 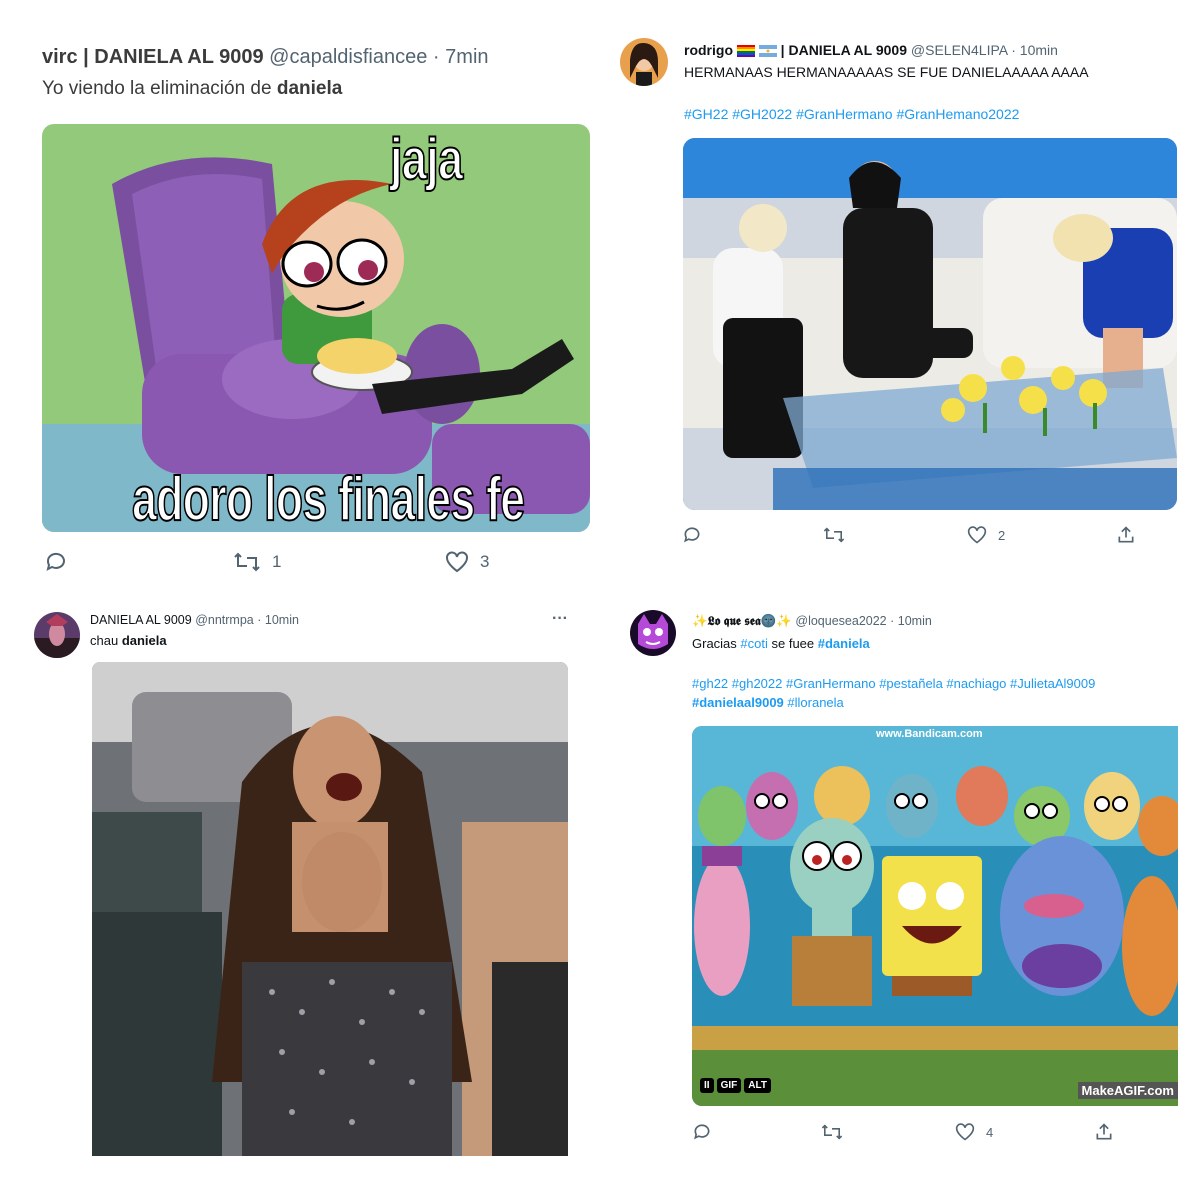 What do you see at coordinates (990, 1132) in the screenshot?
I see `like-count: 4` at bounding box center [990, 1132].